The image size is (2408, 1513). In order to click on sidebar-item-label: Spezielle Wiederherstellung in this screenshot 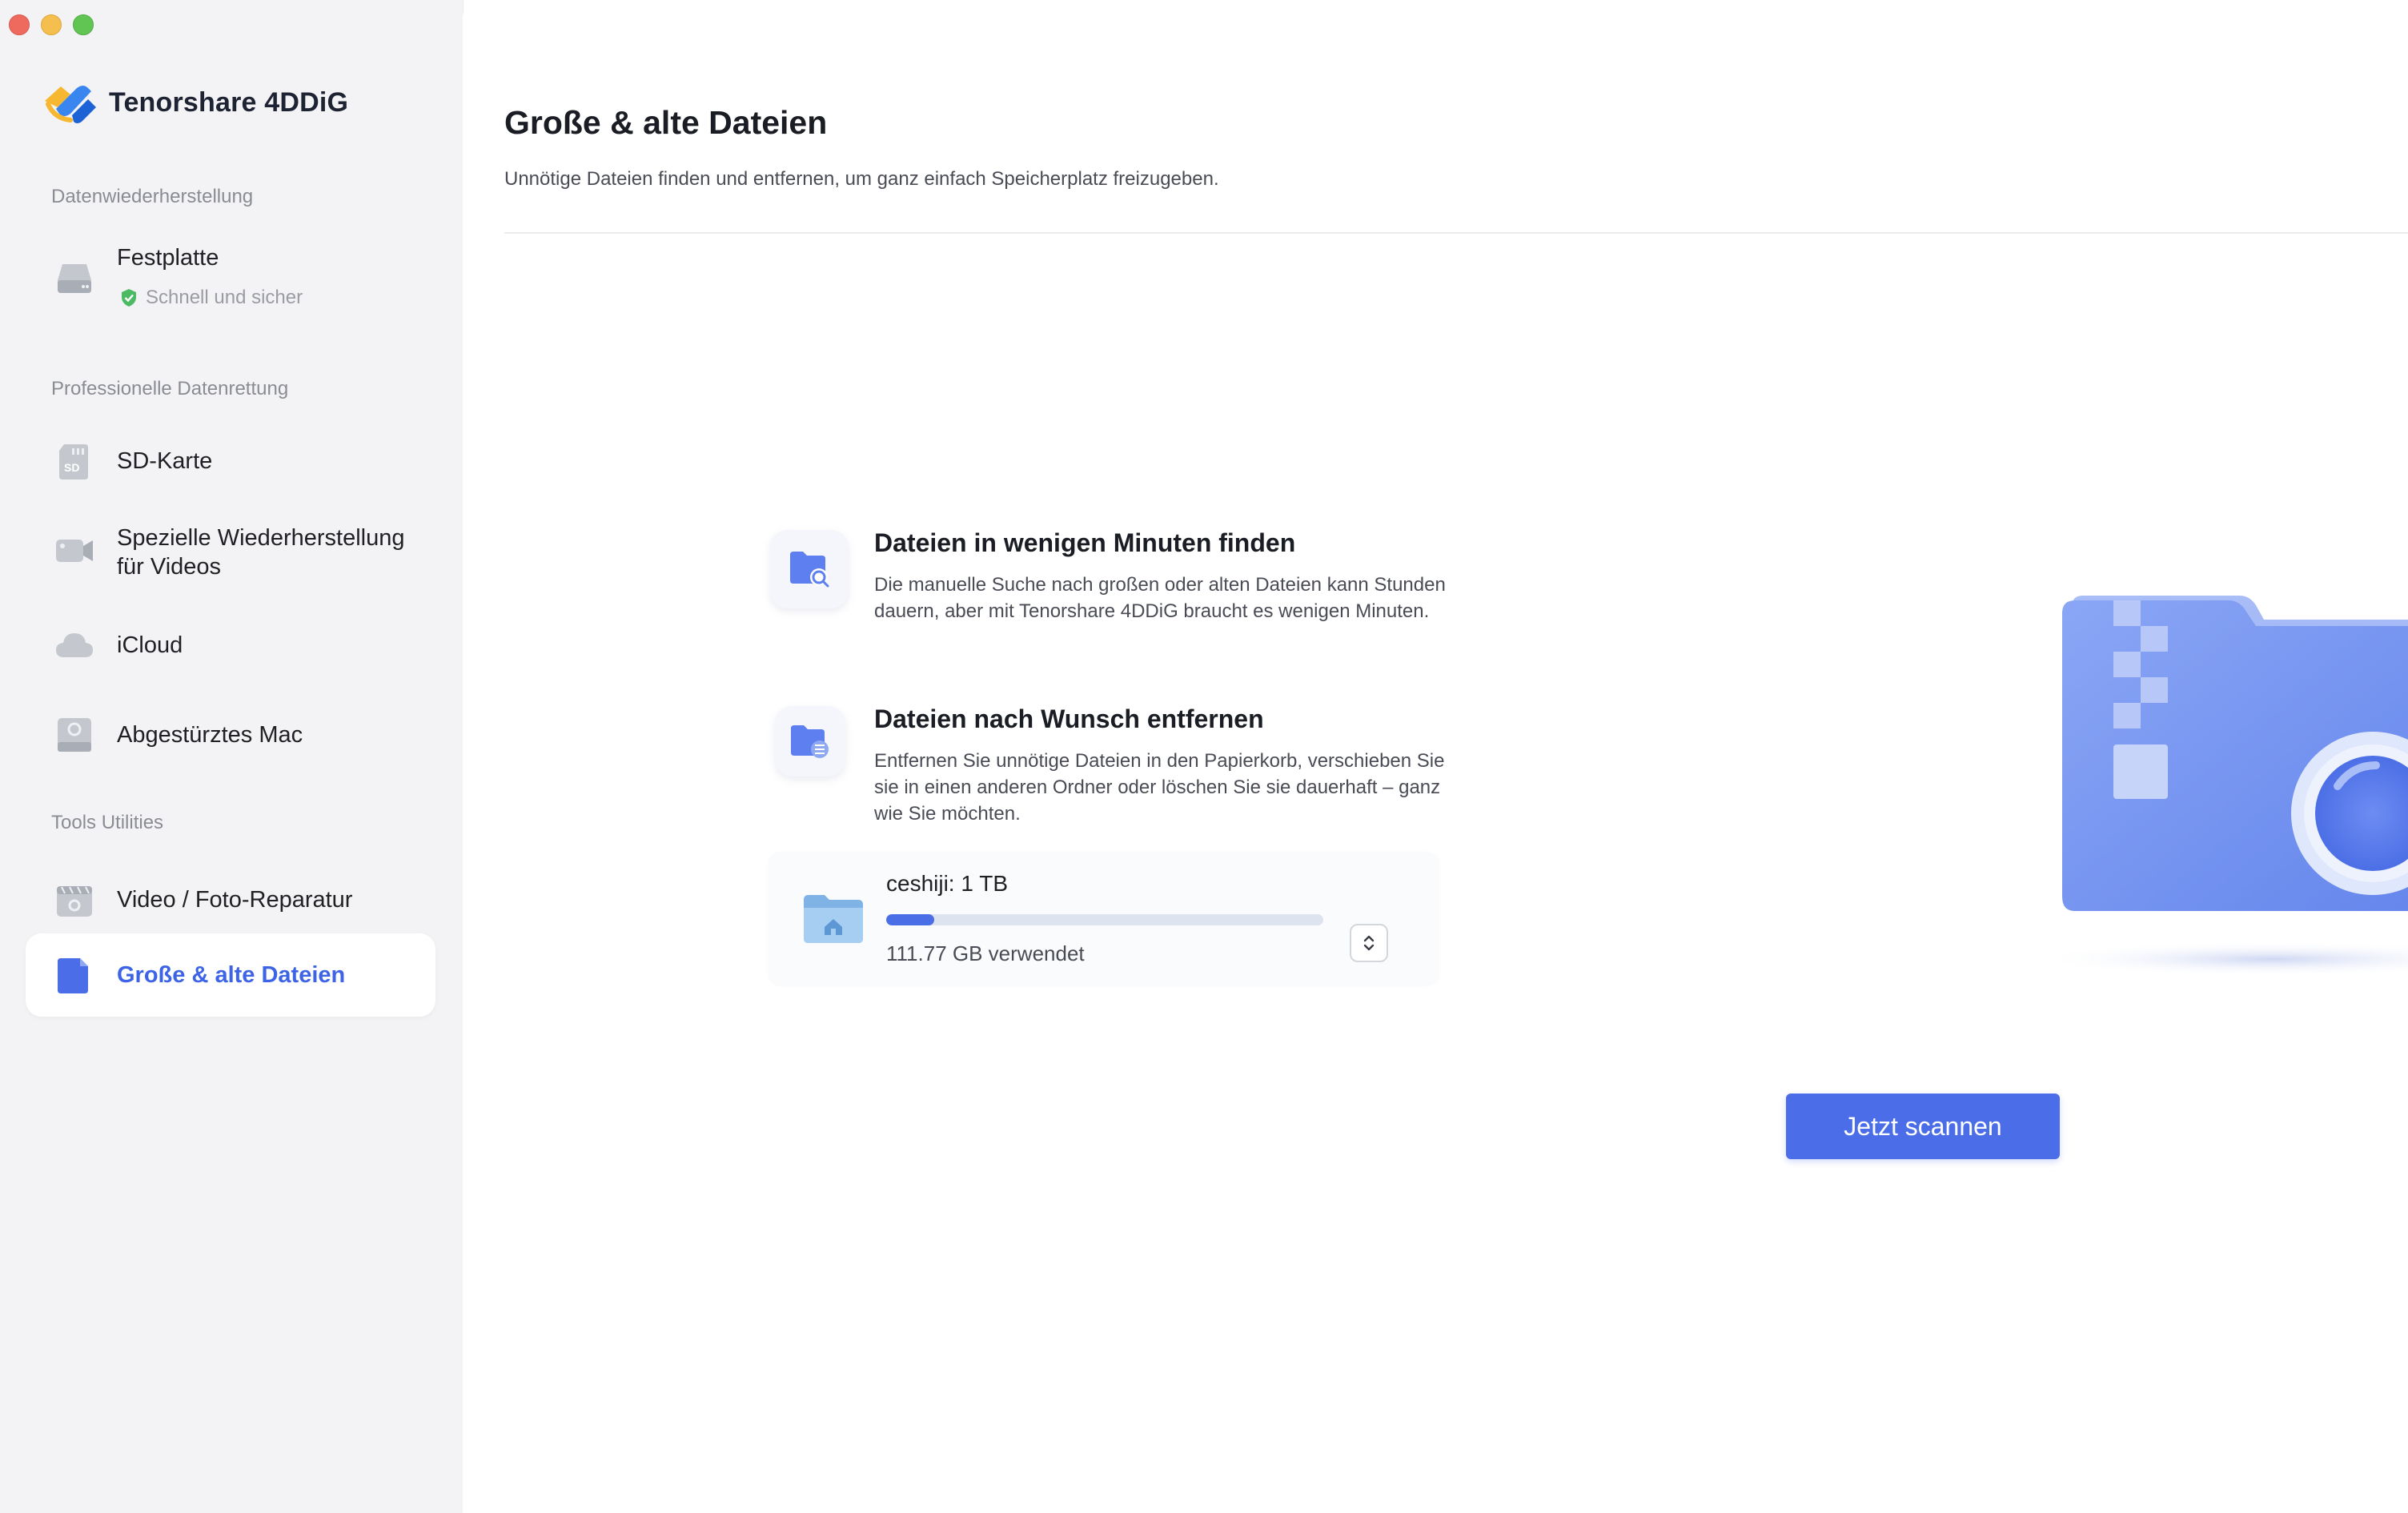, I will do `click(261, 538)`.